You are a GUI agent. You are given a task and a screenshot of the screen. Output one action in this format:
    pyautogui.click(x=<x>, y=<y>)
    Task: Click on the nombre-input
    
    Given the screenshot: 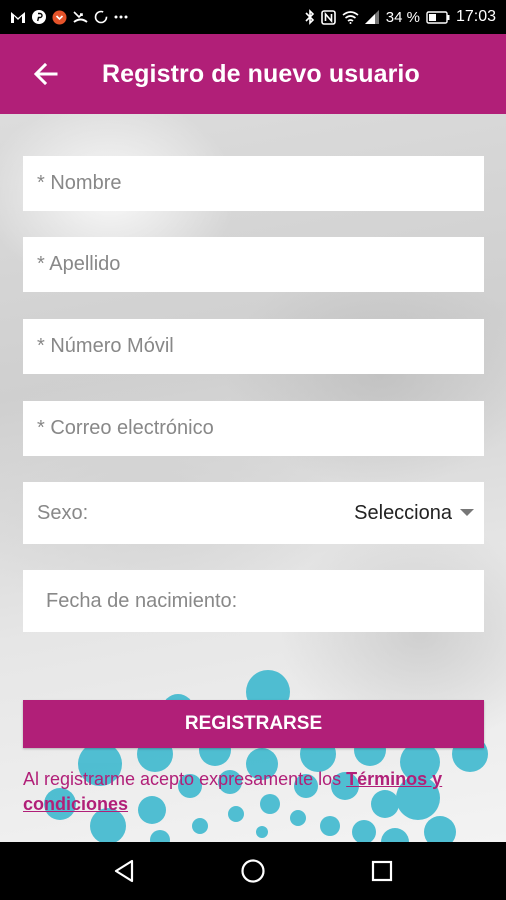 What is the action you would take?
    pyautogui.click(x=253, y=183)
    